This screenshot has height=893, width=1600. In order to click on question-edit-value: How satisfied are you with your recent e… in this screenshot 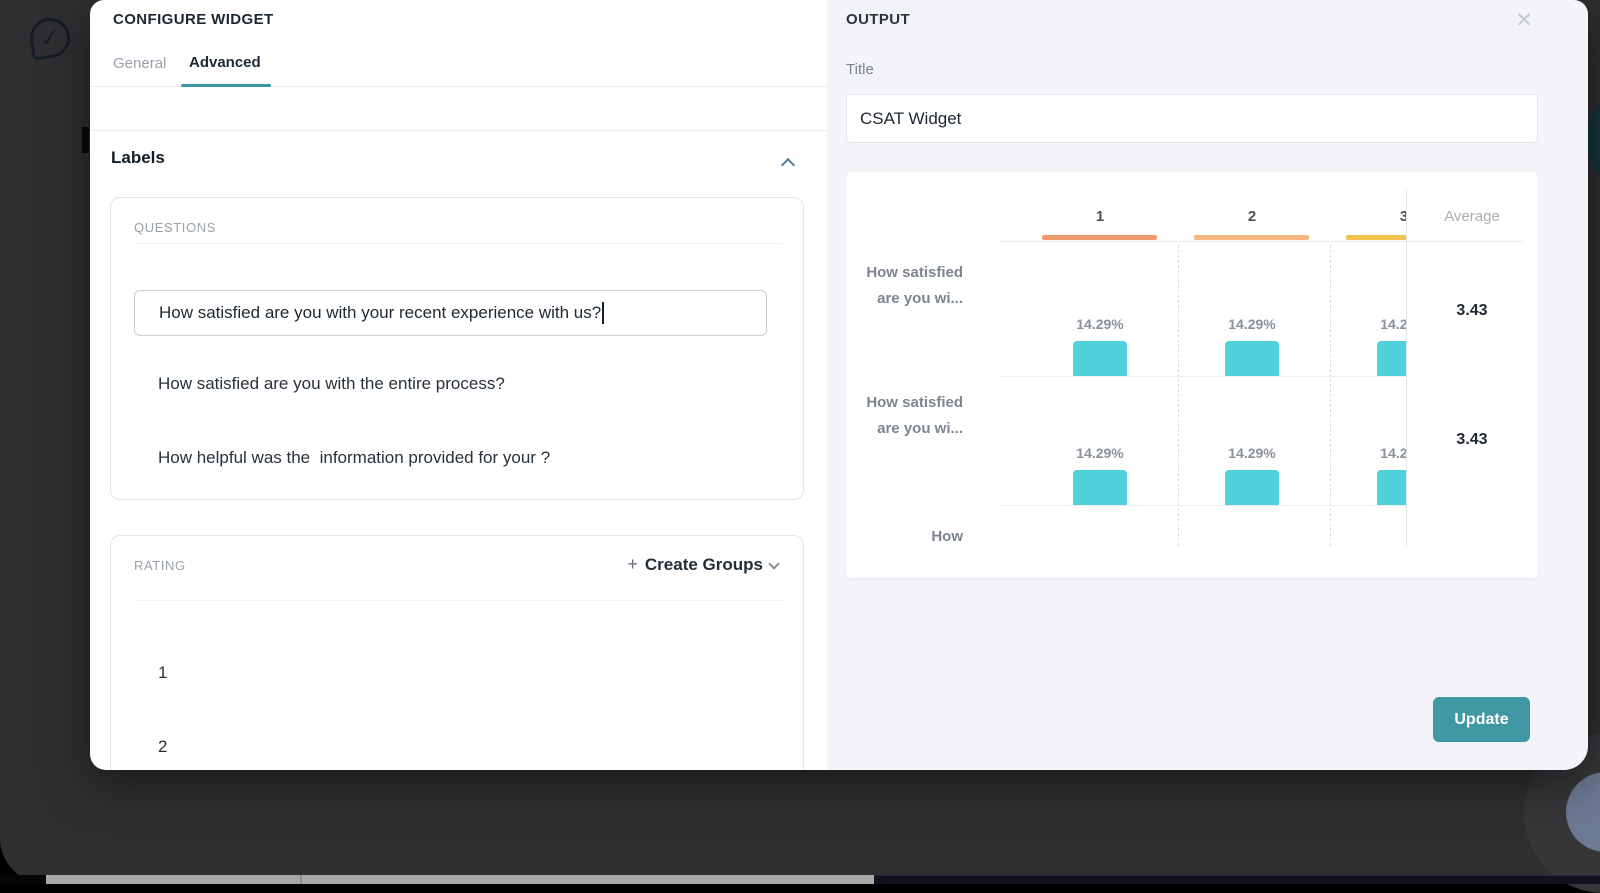, I will do `click(380, 313)`.